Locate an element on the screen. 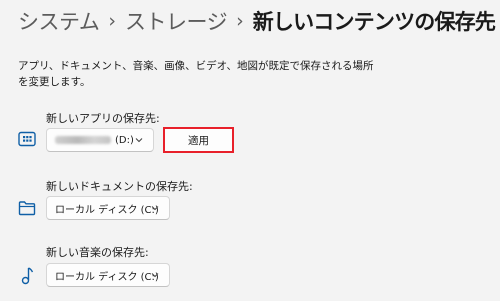 This screenshot has height=301, width=500. apps-location-dropdown: (D:) is located at coordinates (100, 140).